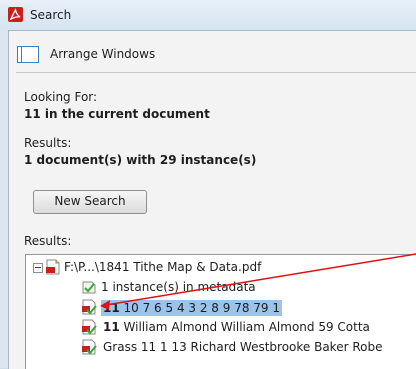 Image resolution: width=416 pixels, height=369 pixels. Describe the element at coordinates (89, 287) in the screenshot. I see `metadata-icon` at that location.